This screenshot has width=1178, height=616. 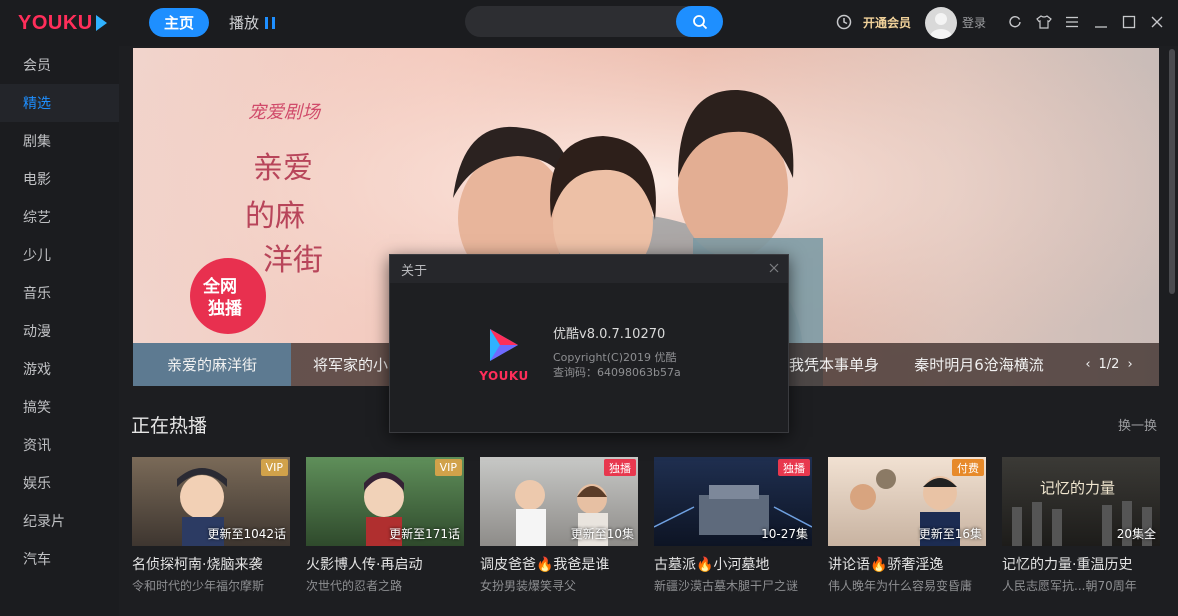 What do you see at coordinates (424, 534) in the screenshot?
I see `card-episode: 更新至171话` at bounding box center [424, 534].